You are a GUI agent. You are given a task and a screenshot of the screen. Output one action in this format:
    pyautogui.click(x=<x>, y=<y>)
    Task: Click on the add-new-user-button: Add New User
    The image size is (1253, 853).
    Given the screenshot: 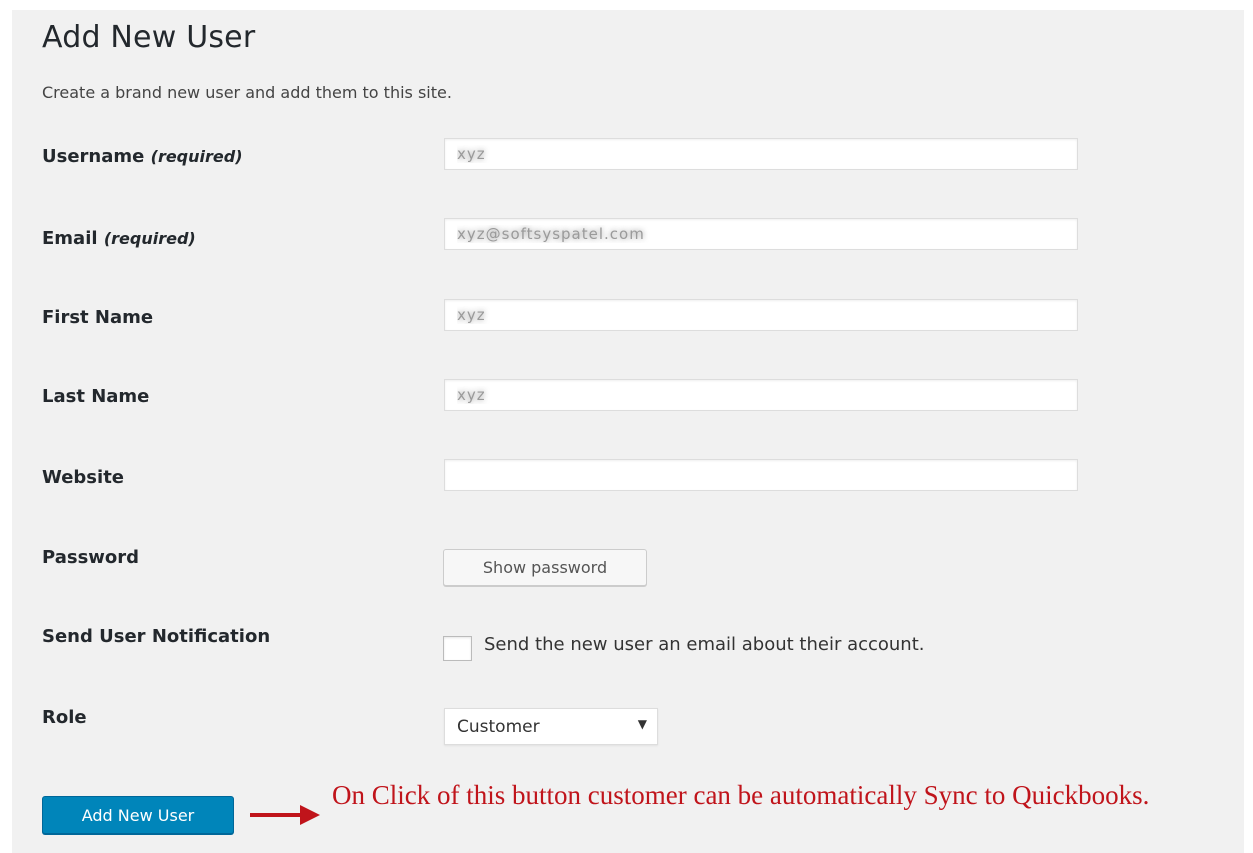 What is the action you would take?
    pyautogui.click(x=138, y=815)
    